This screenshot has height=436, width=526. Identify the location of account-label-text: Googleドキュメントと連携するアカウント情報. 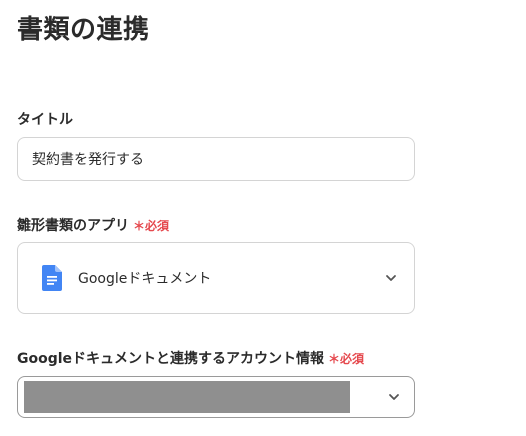
(171, 359).